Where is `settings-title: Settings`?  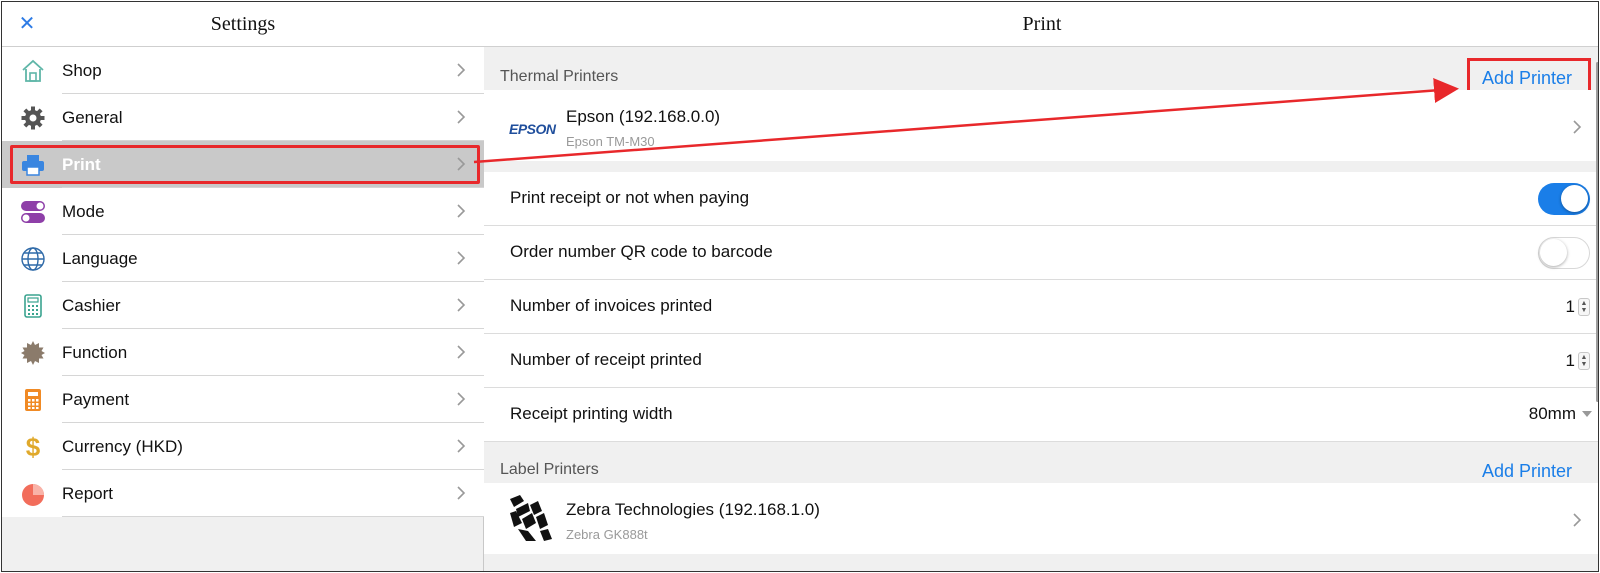
settings-title: Settings is located at coordinates (243, 23).